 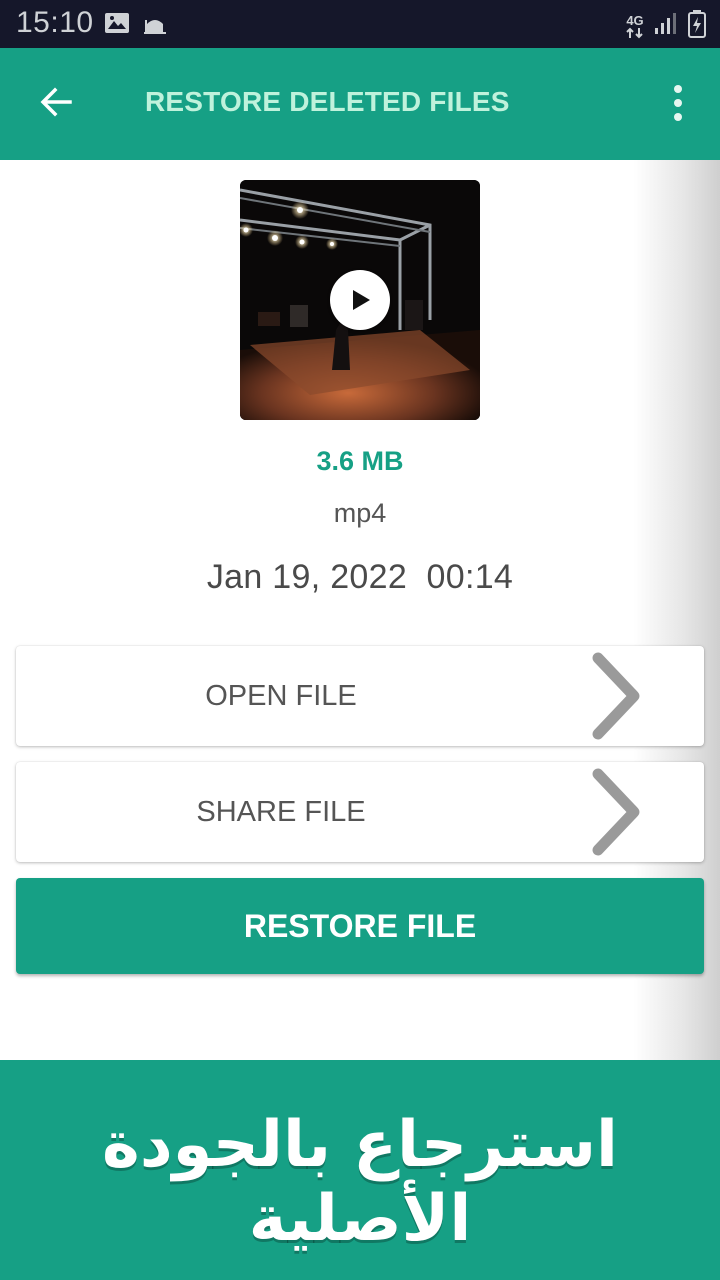 I want to click on overflow-menu-button, so click(x=678, y=103).